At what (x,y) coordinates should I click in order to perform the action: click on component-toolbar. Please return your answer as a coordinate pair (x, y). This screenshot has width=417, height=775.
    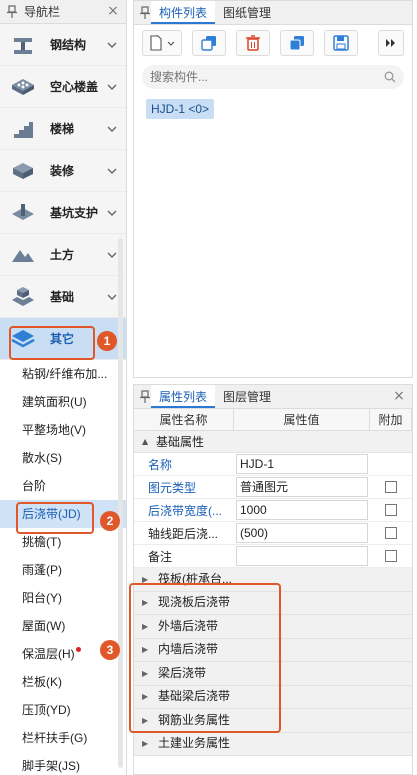
    Looking at the image, I should click on (273, 43).